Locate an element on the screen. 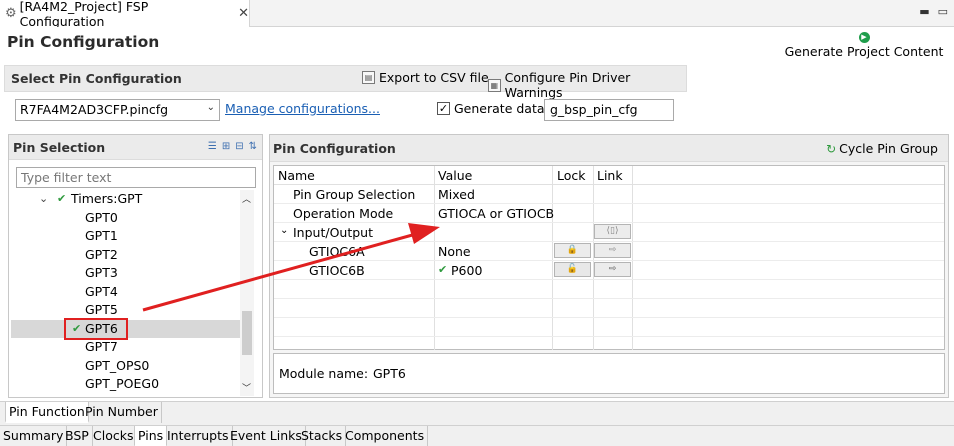  row-value: None is located at coordinates (454, 251).